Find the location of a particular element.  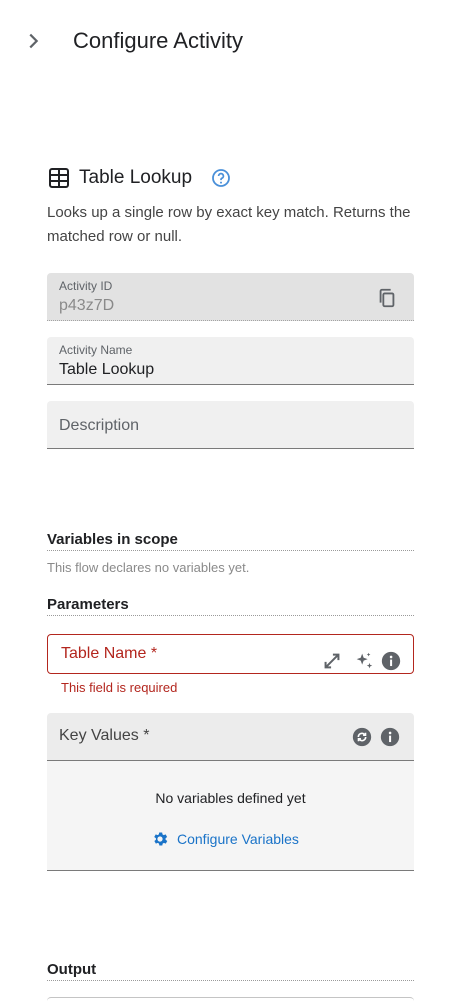

activity-id-field: Activity ID p43z7D is located at coordinates (230, 297).